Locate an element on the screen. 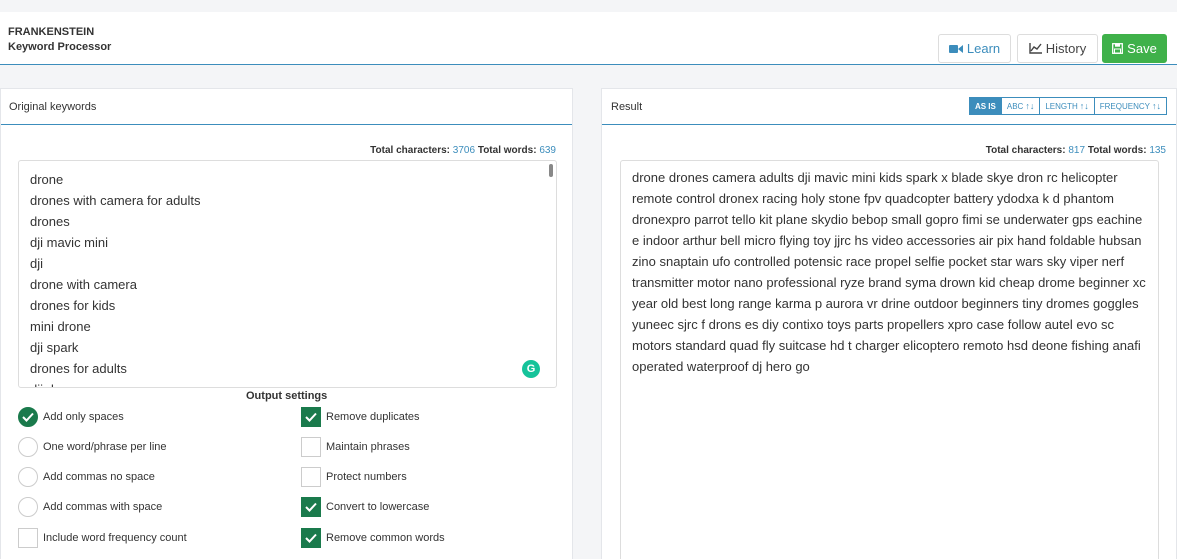 The image size is (1177, 559). sort-button-group: AS IS ABC ↑↓ LENGTH ↑↓ FREQUENCY ↑↓ is located at coordinates (1067, 106).